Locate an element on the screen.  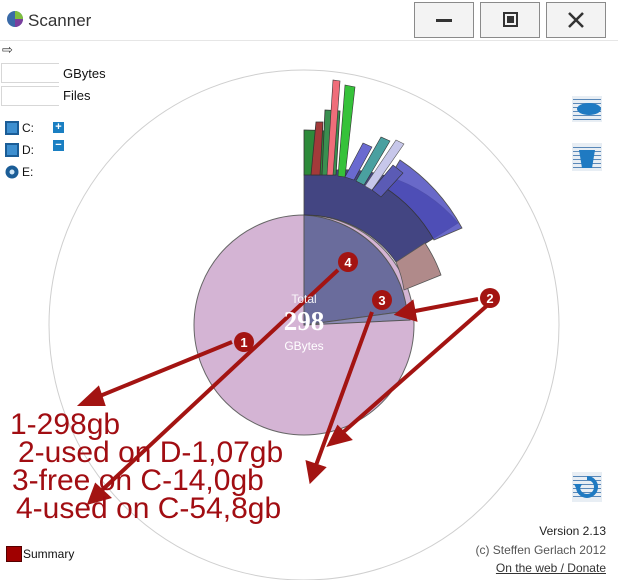
drive-tool-icon is located at coordinates (589, 109).